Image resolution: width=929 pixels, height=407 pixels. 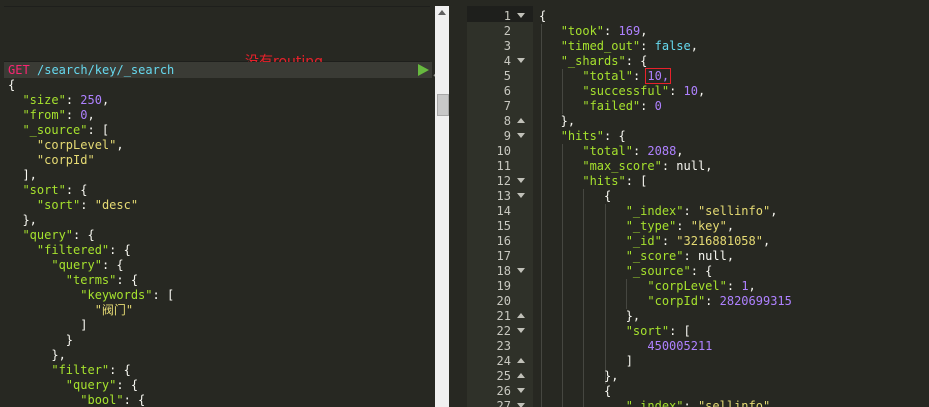 I want to click on request-history-area, so click(x=217, y=34).